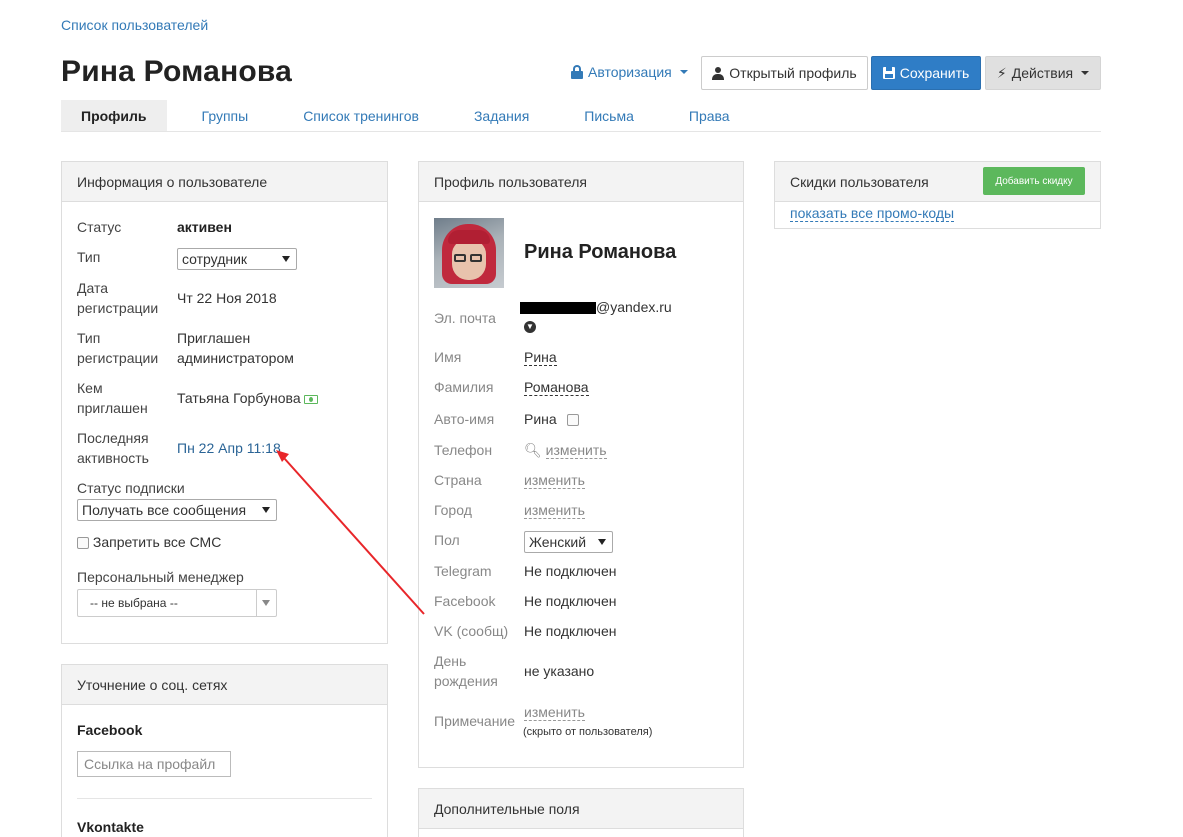  What do you see at coordinates (350, 532) in the screenshot?
I see `annotation-arrow` at bounding box center [350, 532].